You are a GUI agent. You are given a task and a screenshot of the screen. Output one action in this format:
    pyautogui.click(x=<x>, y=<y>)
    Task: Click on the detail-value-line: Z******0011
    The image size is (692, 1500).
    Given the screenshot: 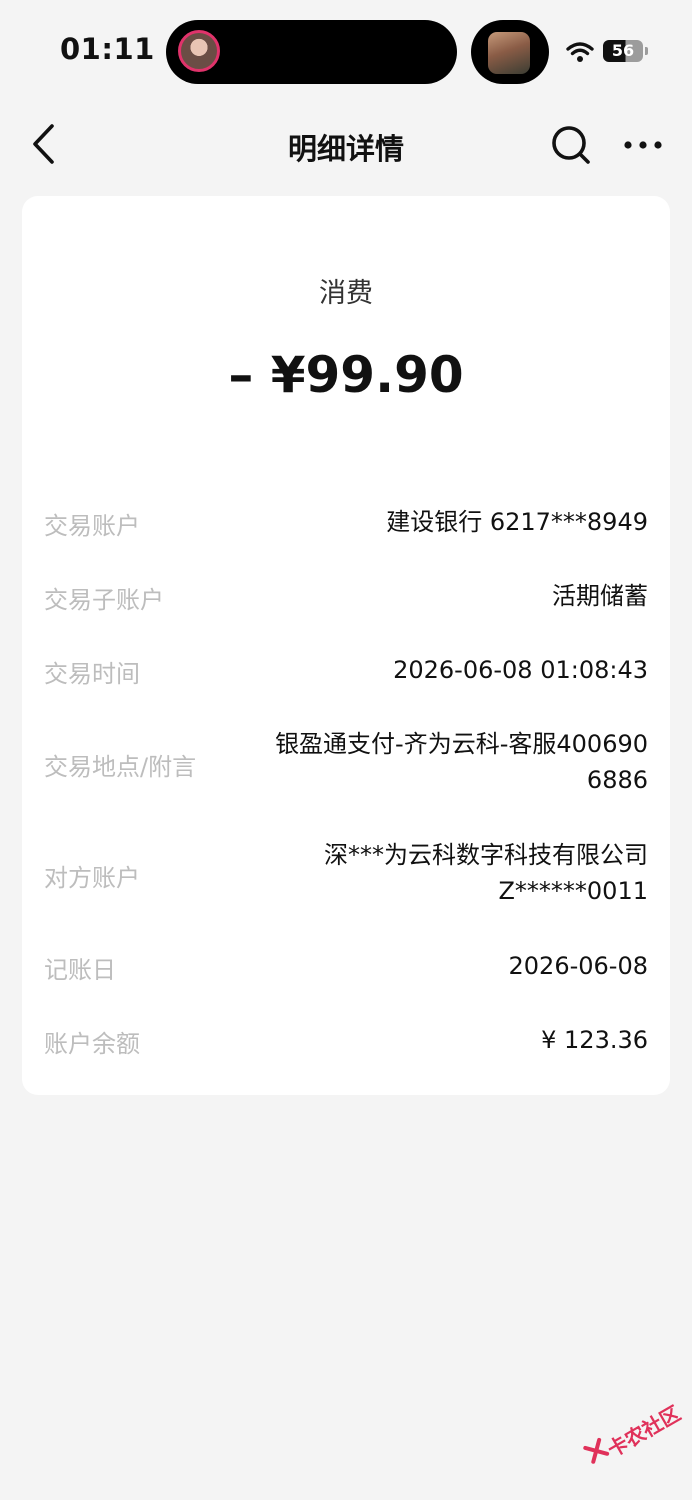 What is the action you would take?
    pyautogui.click(x=573, y=891)
    